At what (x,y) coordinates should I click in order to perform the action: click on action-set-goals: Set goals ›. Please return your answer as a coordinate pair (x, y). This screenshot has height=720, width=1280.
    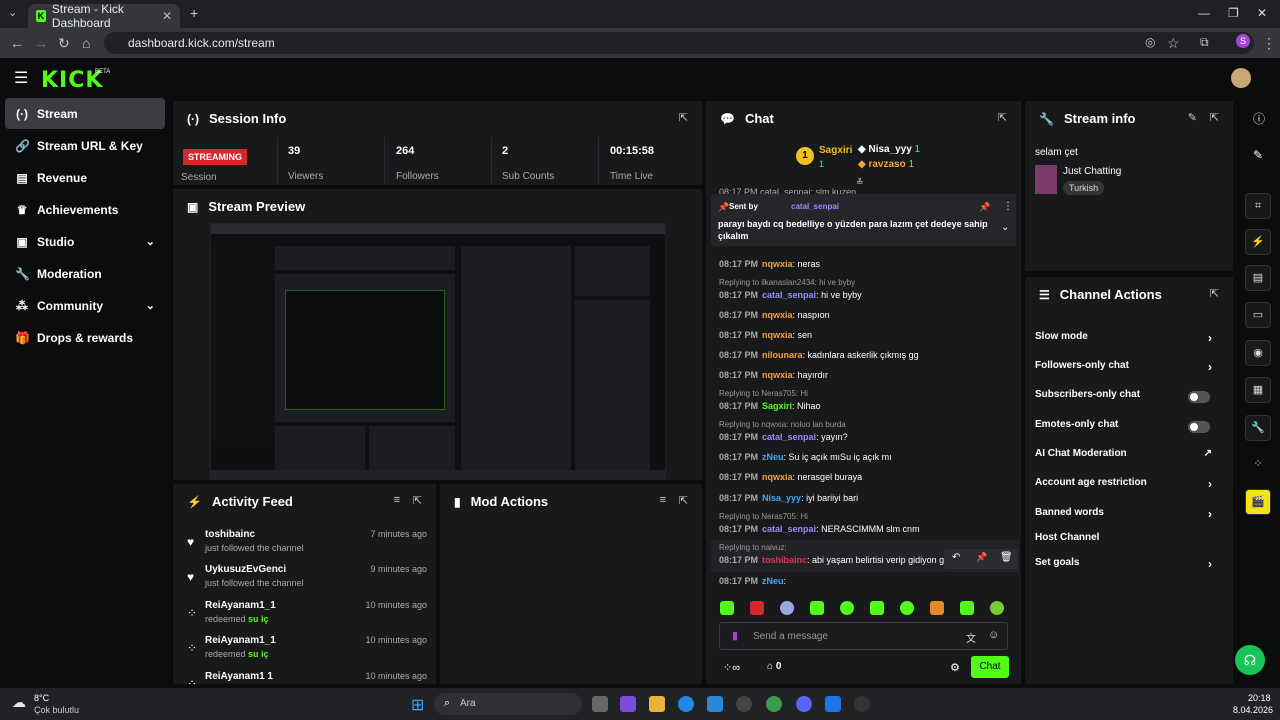
    Looking at the image, I should click on (1127, 567).